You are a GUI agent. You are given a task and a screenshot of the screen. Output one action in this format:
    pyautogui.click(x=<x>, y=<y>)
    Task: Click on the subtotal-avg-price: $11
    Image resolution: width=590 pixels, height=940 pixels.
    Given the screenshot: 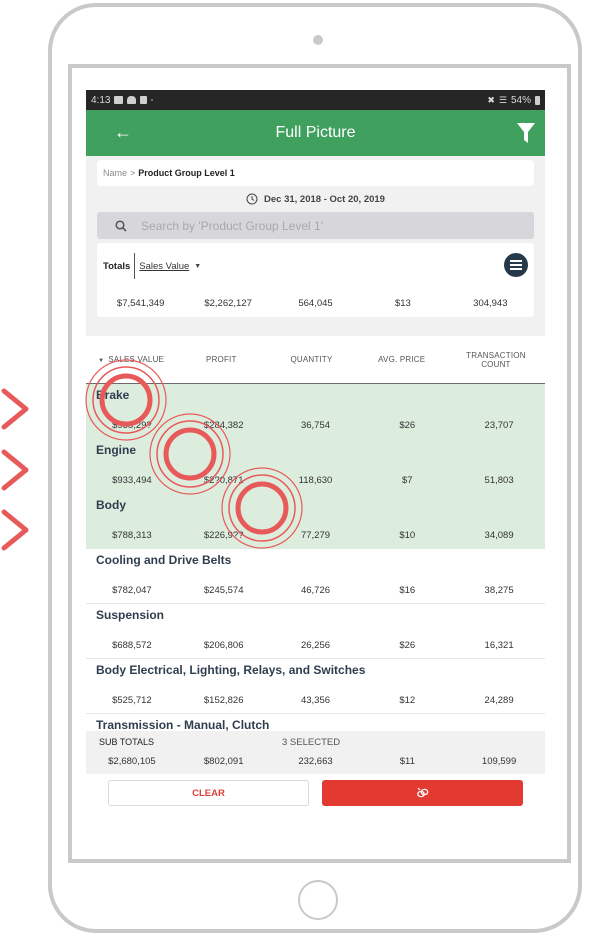 What is the action you would take?
    pyautogui.click(x=407, y=761)
    